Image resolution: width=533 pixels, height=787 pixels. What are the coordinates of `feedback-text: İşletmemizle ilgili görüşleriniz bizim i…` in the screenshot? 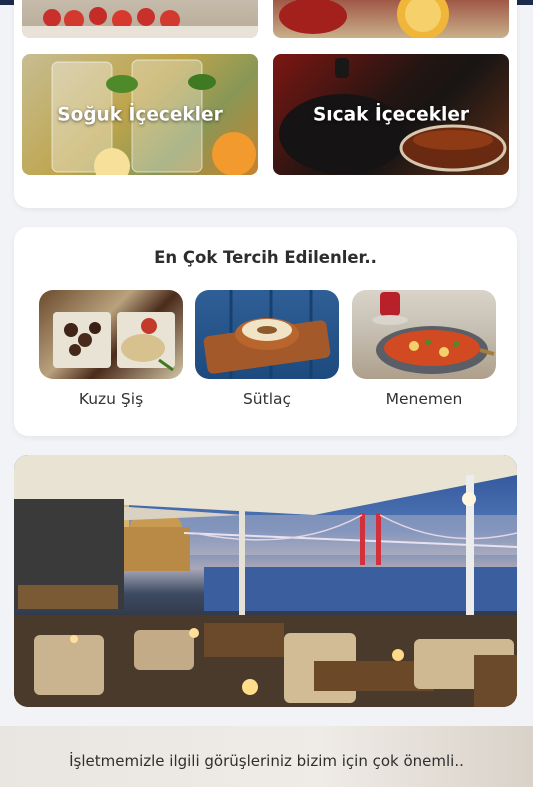 It's located at (266, 761).